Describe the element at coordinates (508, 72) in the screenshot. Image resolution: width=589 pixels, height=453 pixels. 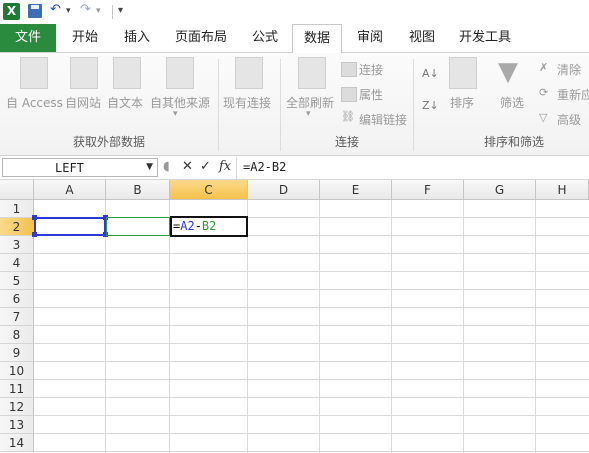
I see `filter-funnel-icon: ▼` at that location.